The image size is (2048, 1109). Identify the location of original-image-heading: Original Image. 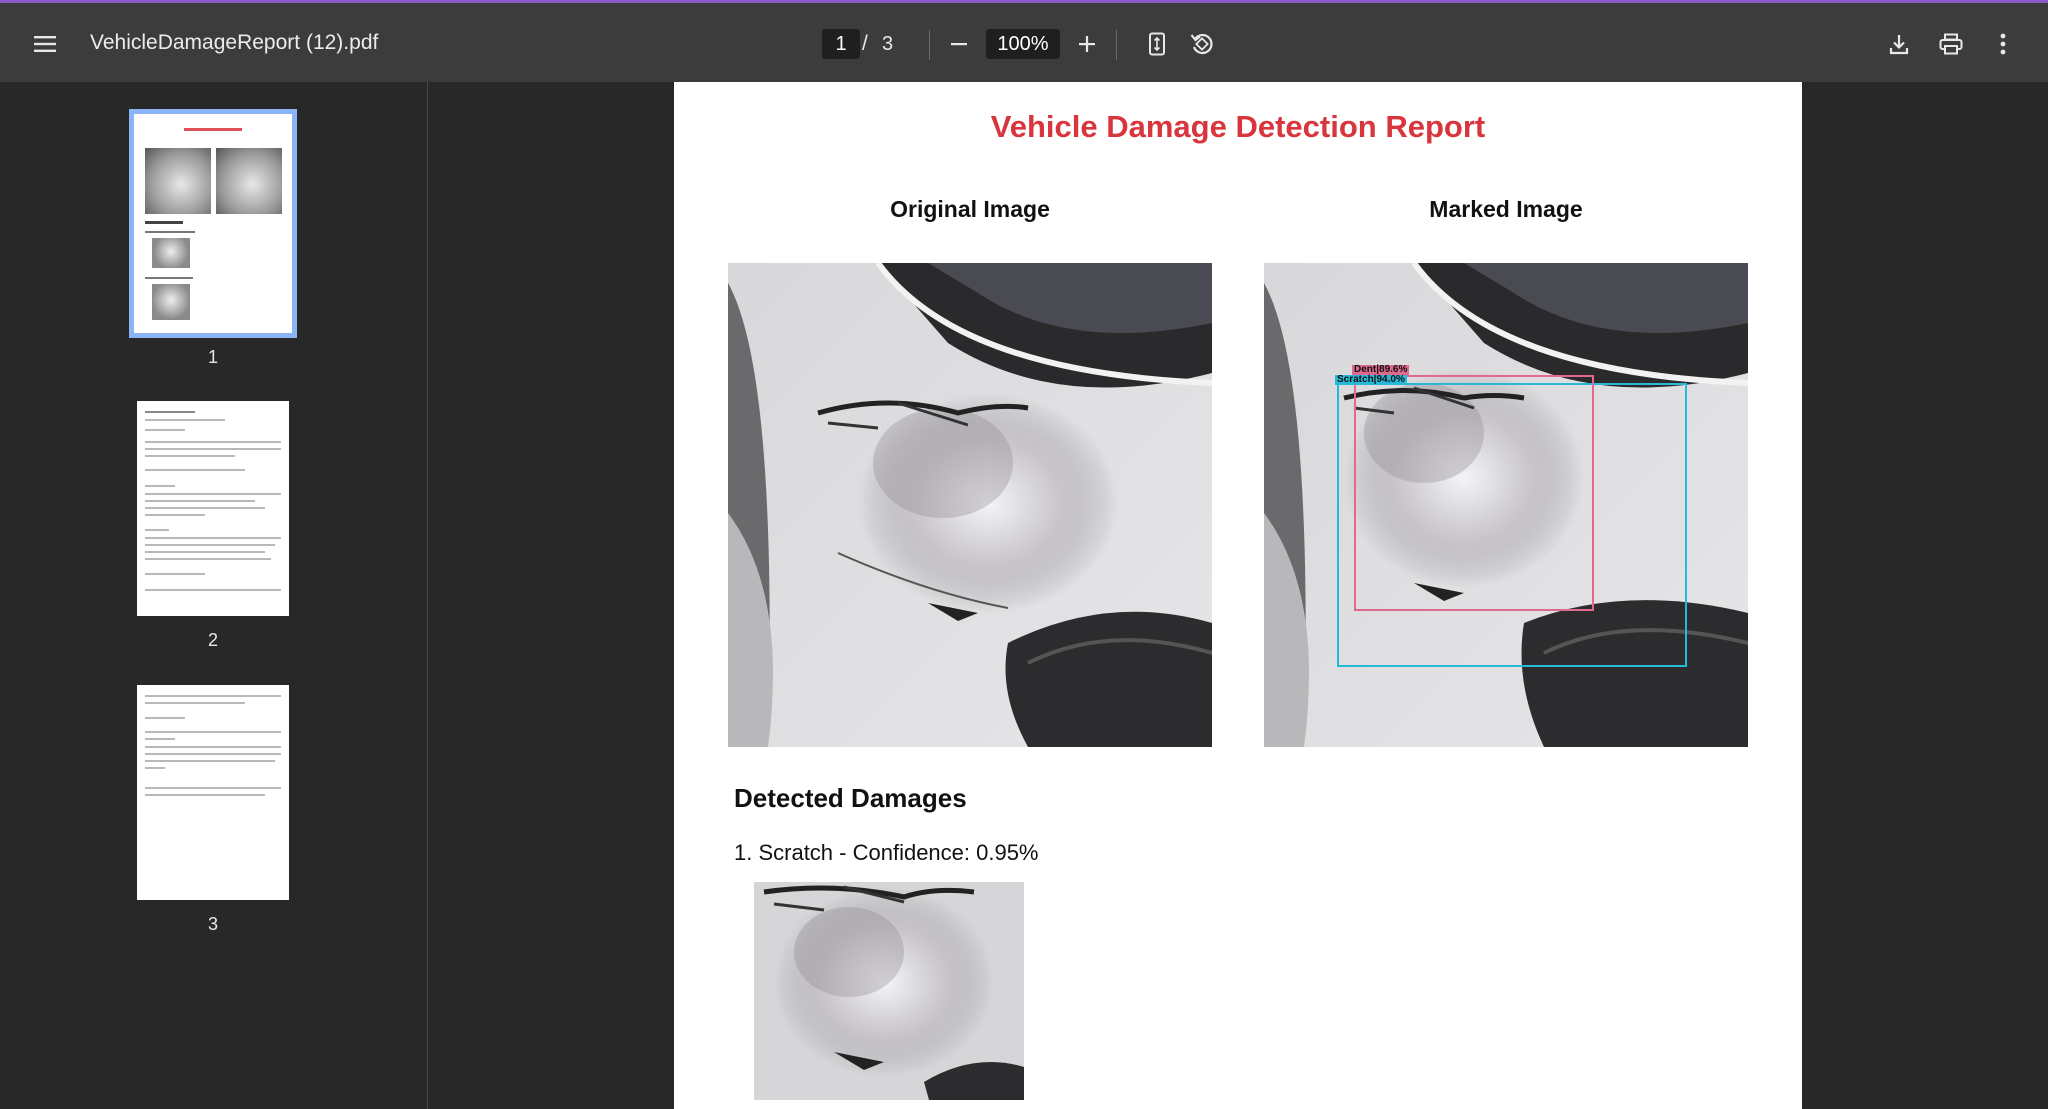
(970, 209).